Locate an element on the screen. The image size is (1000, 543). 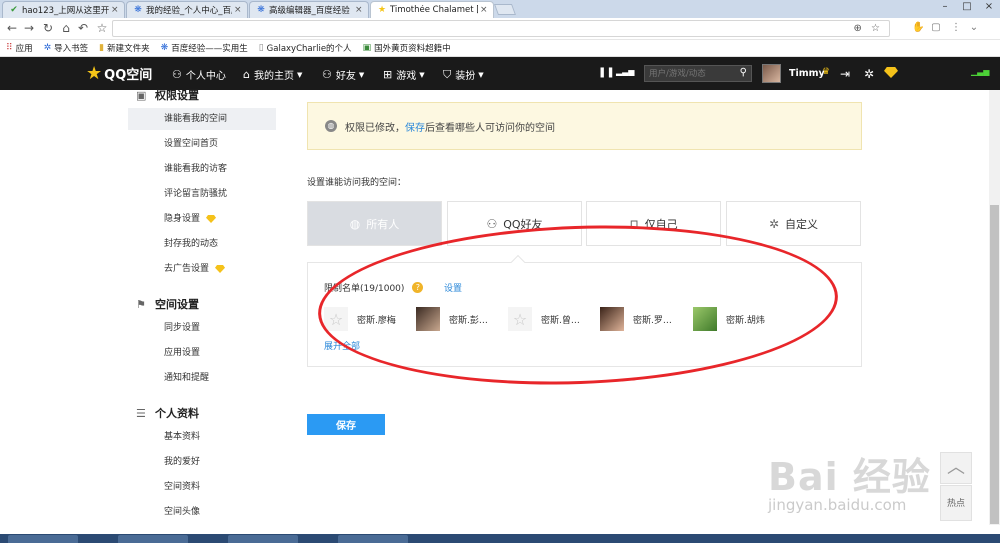
chevron-down-icon: ⌄ is located at coordinates (974, 28).